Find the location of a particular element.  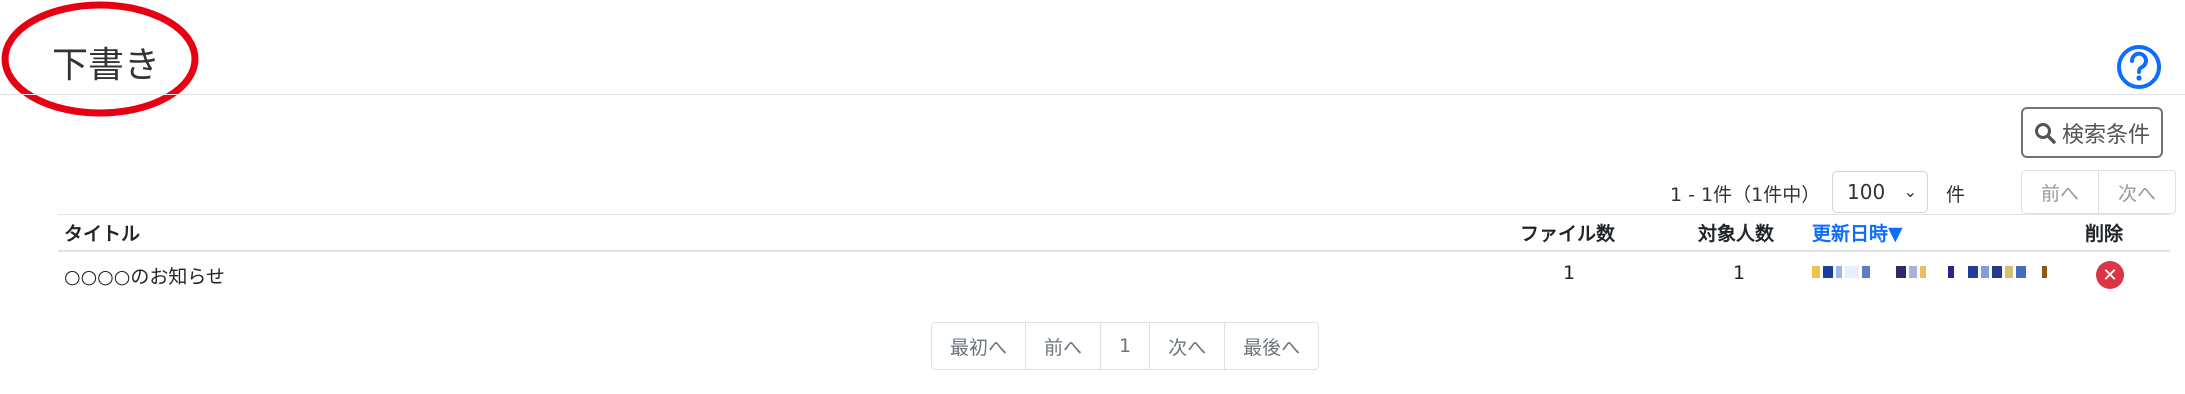

per-page-value: 100 is located at coordinates (1866, 192).